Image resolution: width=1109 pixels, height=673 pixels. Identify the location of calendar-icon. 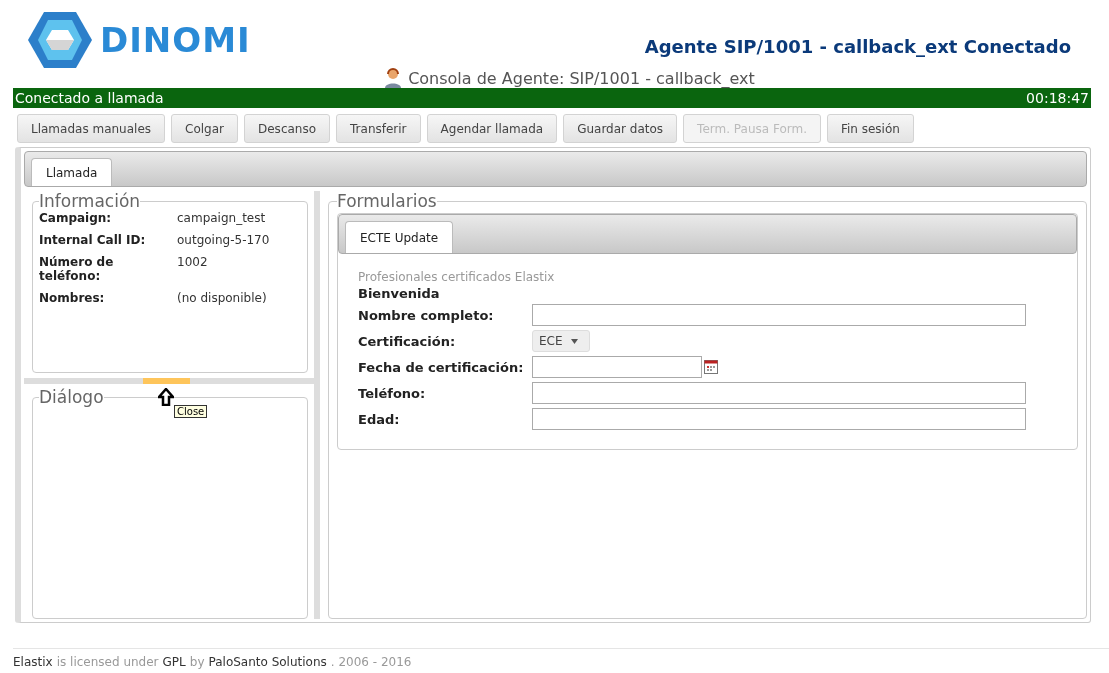
(711, 367).